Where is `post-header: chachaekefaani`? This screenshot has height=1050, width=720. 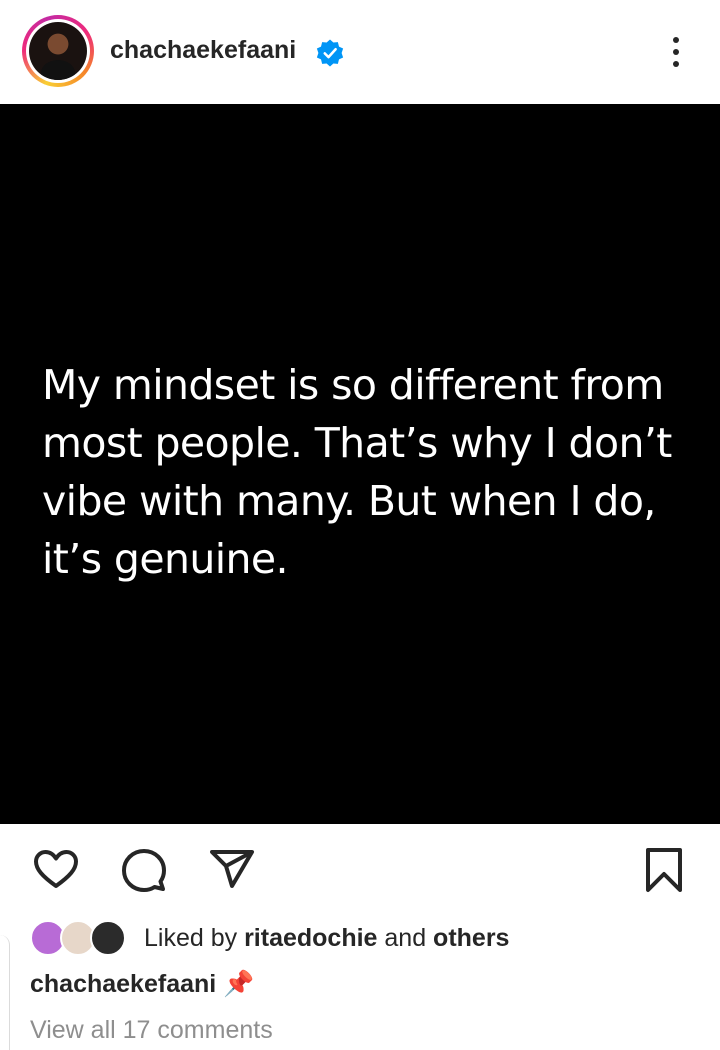
post-header: chachaekefaani is located at coordinates (360, 52).